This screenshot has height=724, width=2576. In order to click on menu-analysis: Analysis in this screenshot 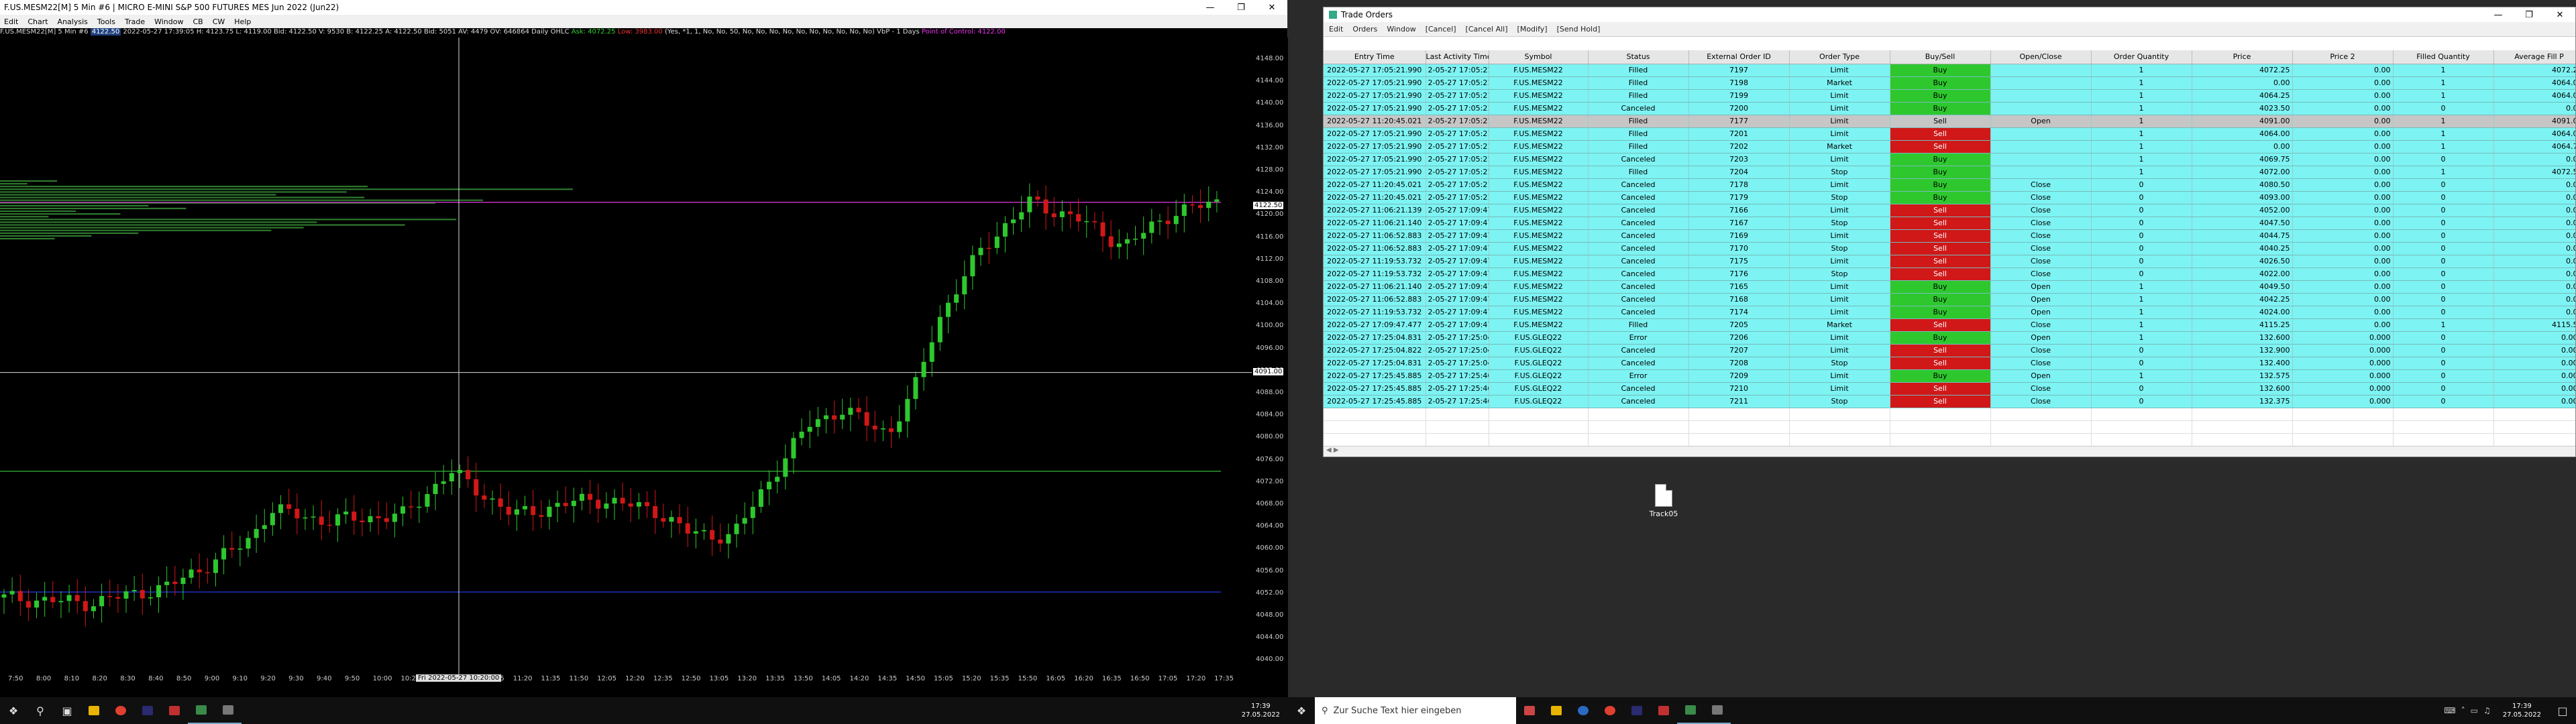, I will do `click(73, 21)`.